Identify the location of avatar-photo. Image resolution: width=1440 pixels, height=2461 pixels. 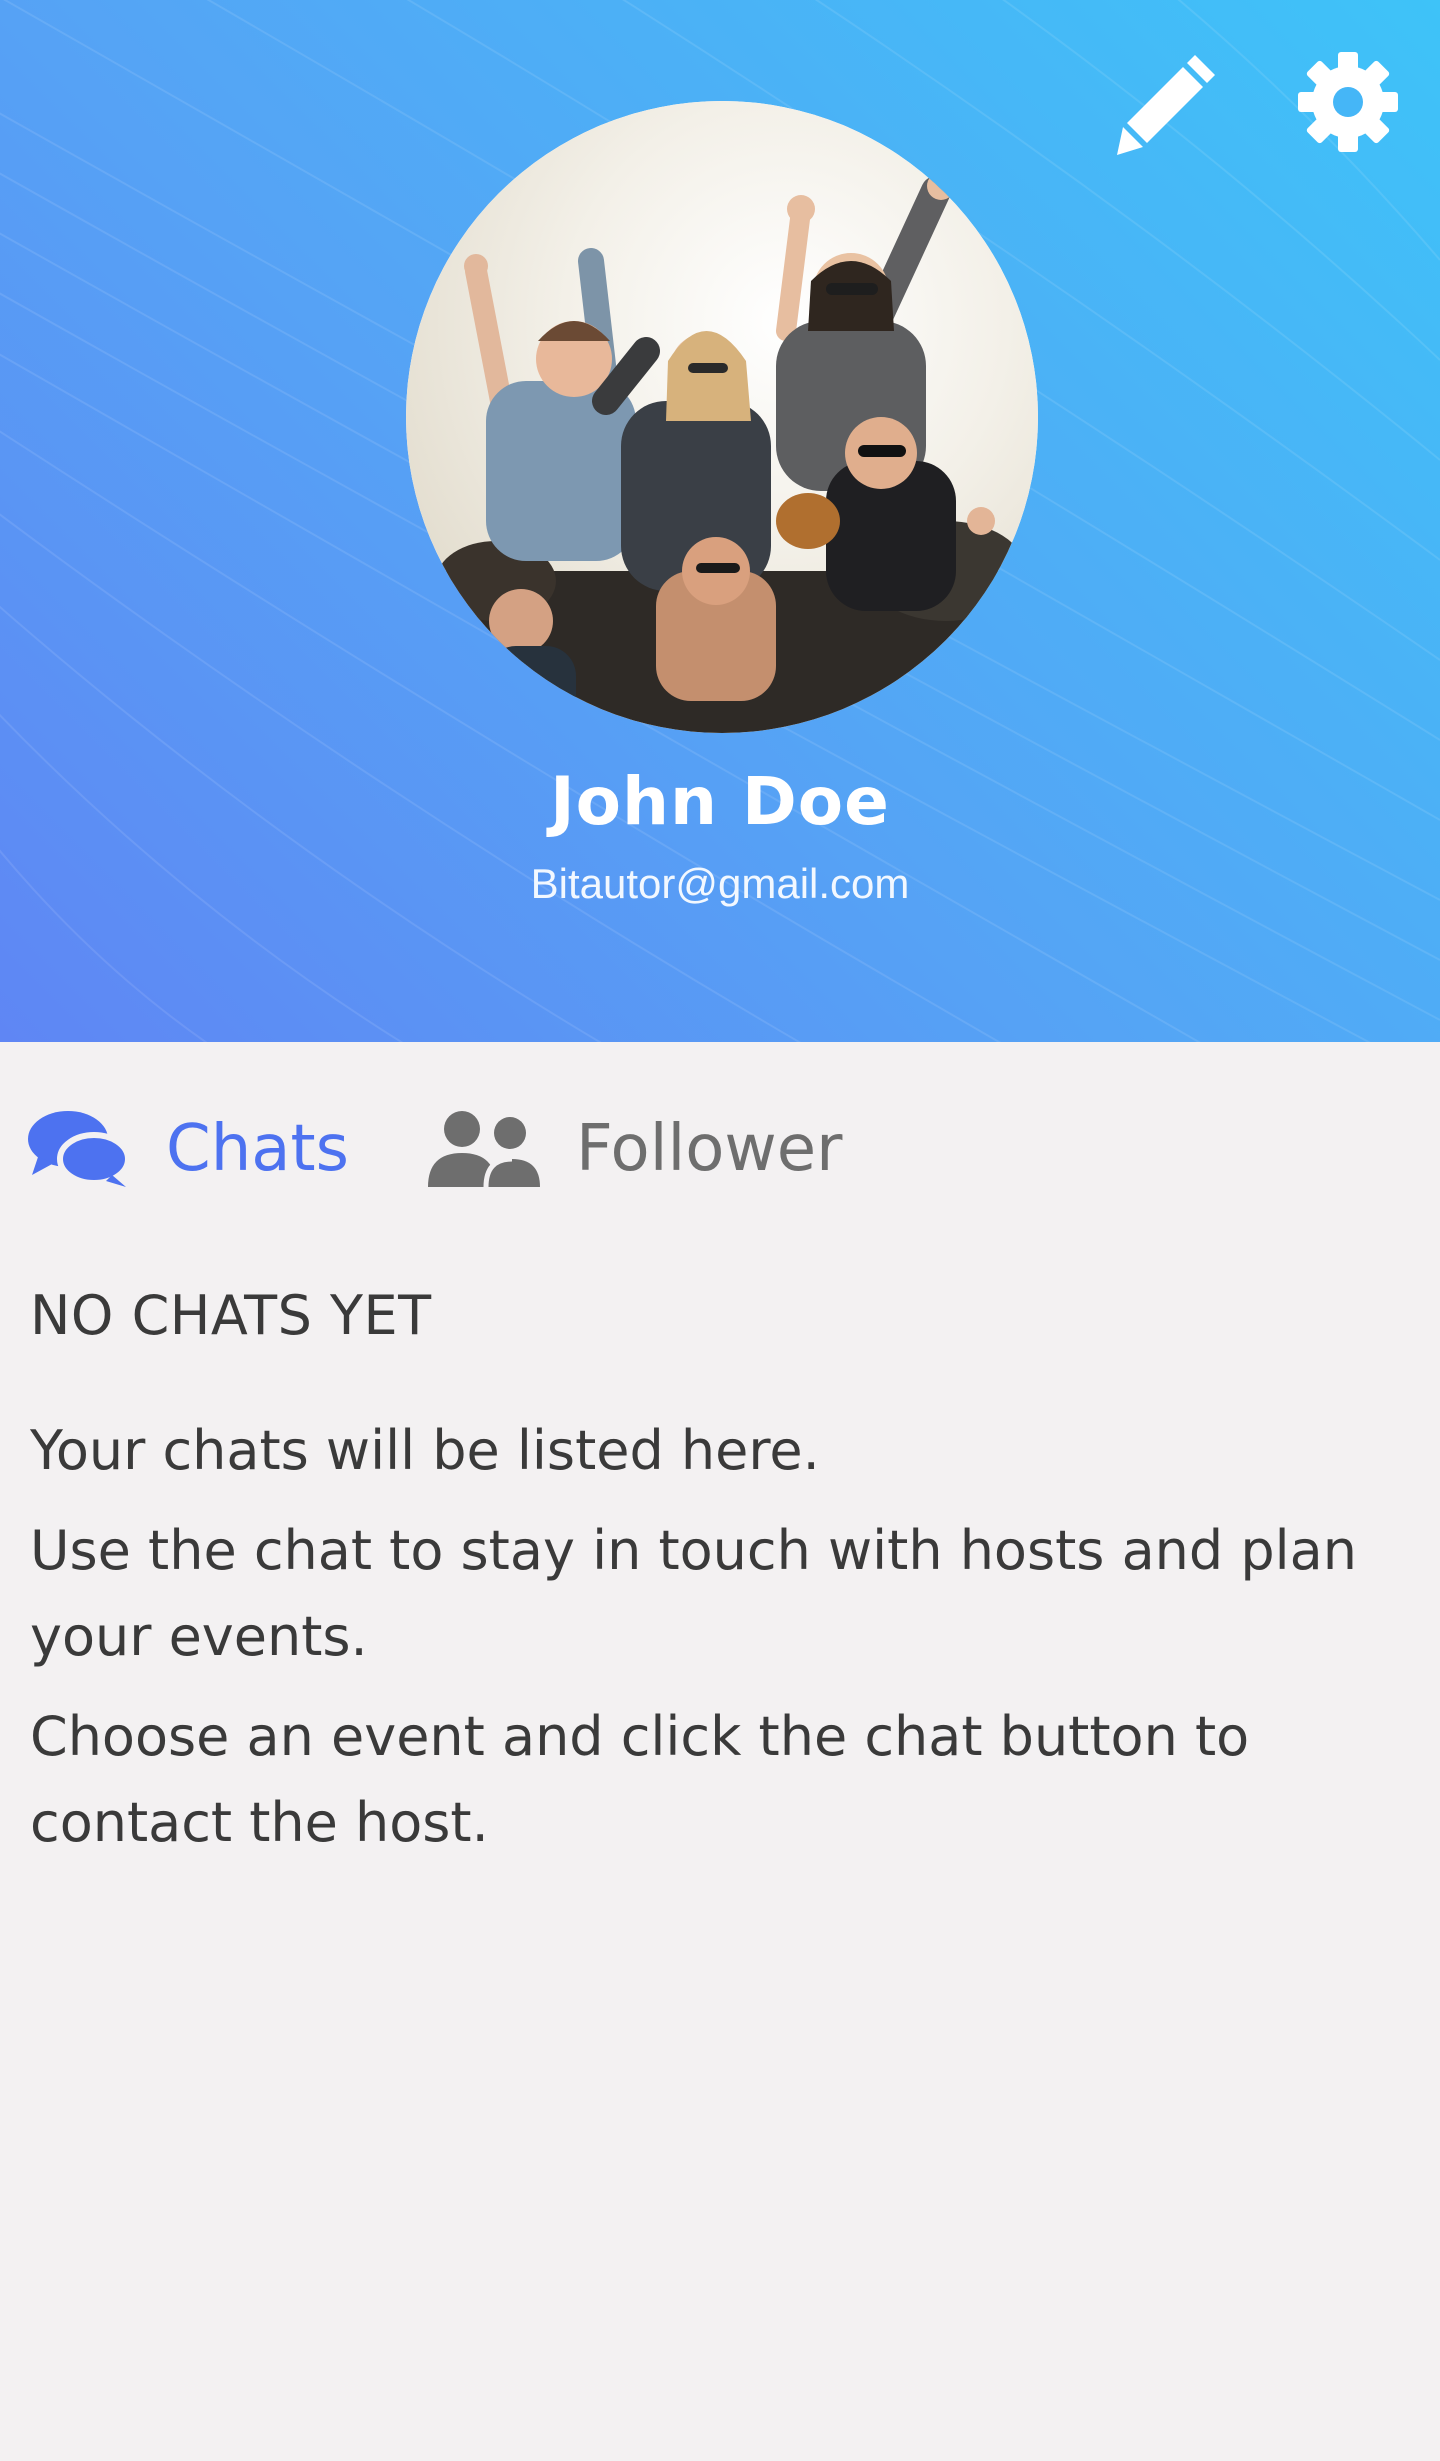
(722, 417).